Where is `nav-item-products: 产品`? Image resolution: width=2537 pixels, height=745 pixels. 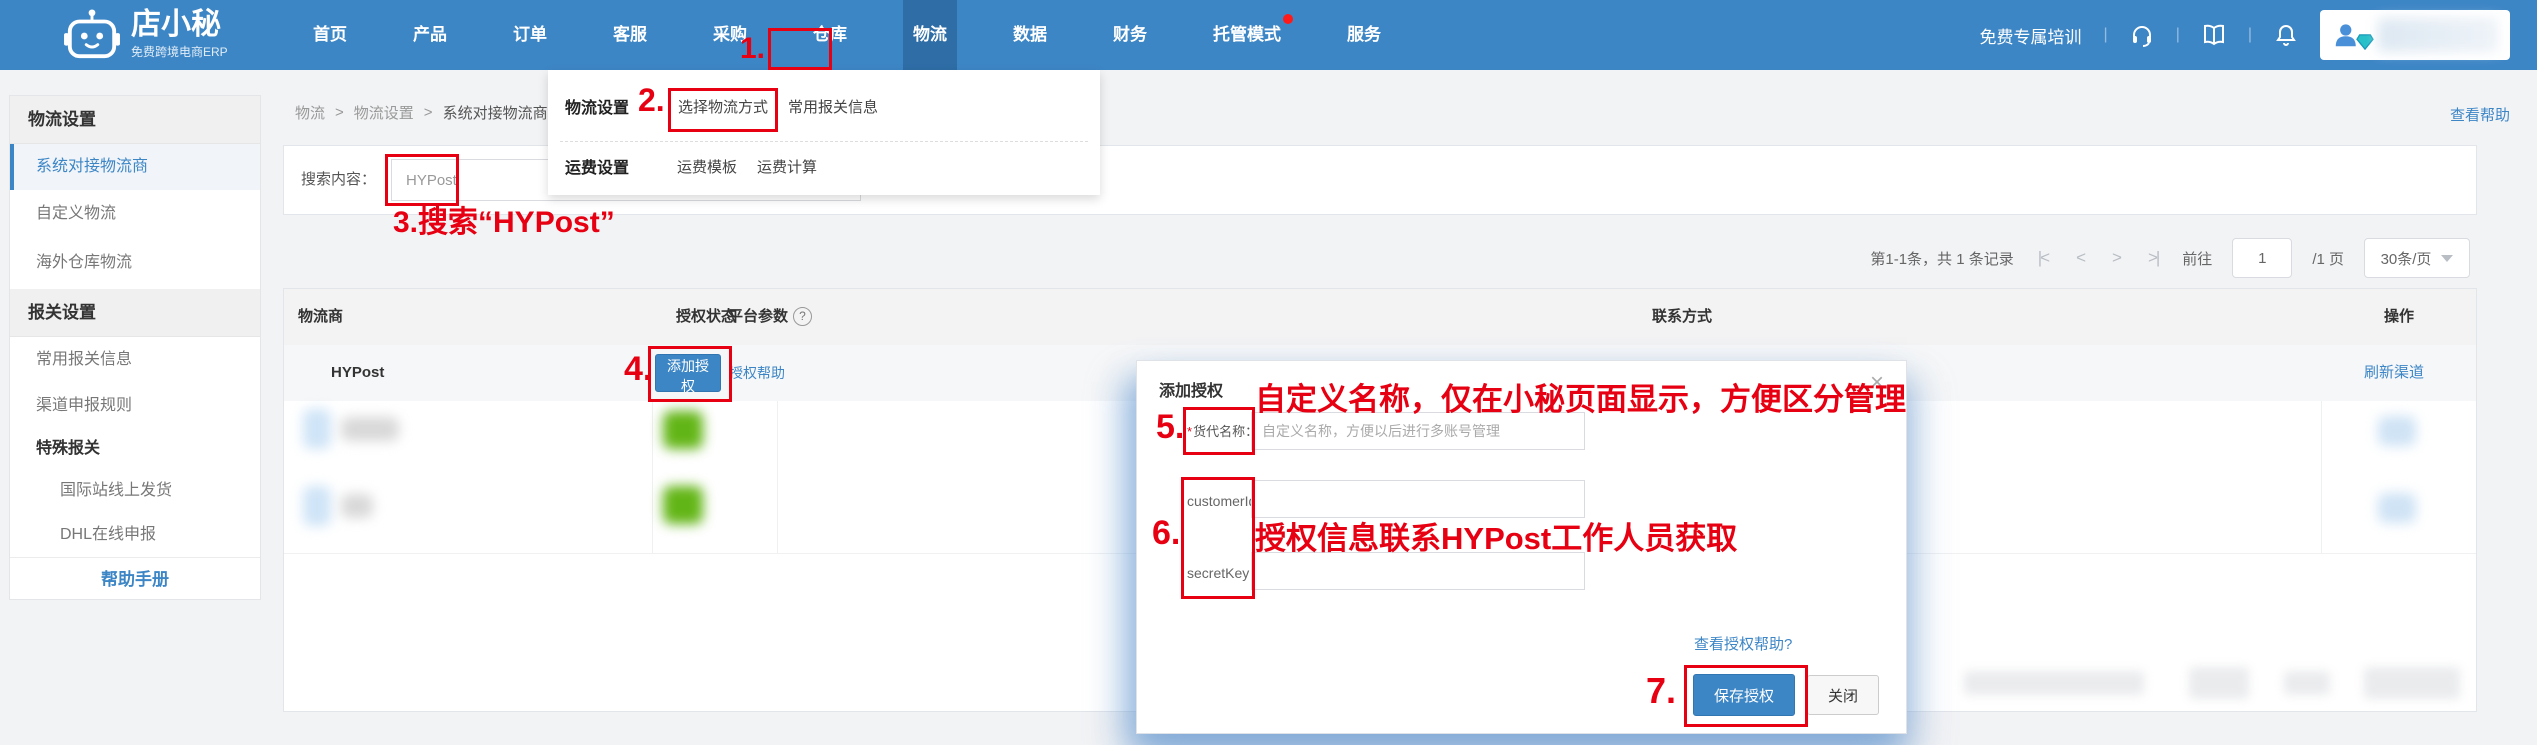 nav-item-products: 产品 is located at coordinates (430, 35).